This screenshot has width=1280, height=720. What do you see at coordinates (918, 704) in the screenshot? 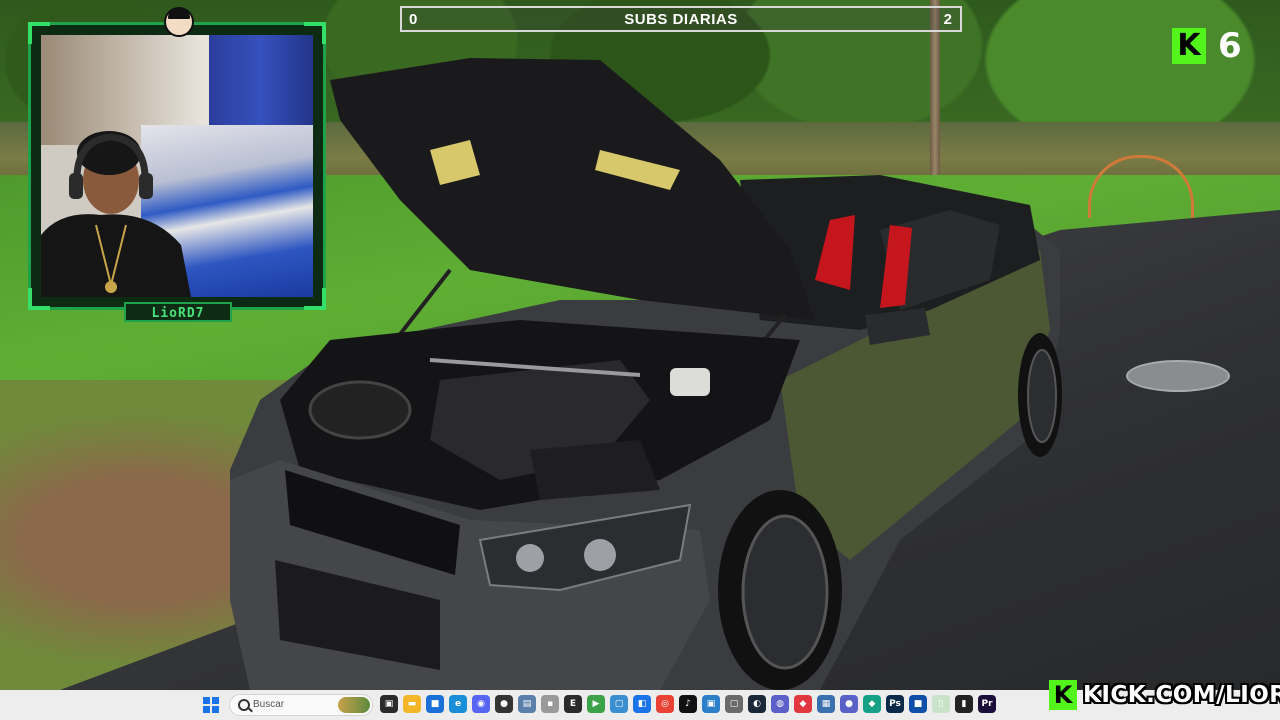
I see `app-icon-12: ■` at bounding box center [918, 704].